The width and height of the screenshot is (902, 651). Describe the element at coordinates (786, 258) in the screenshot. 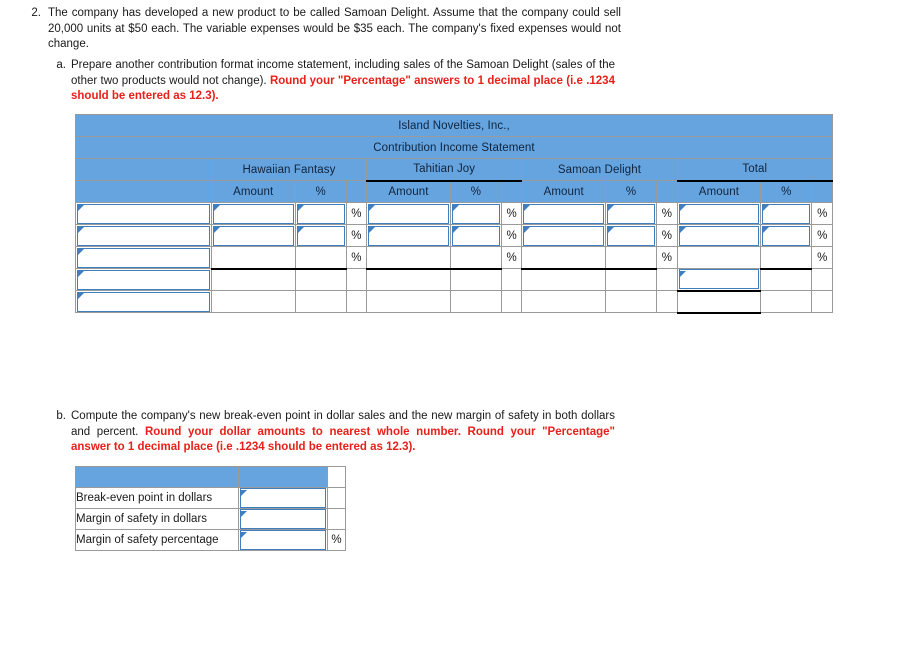

I see `row-3-total-percent-cell` at that location.